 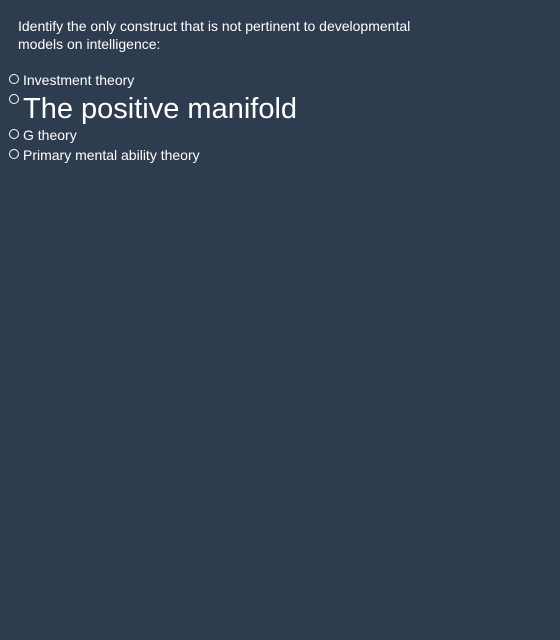 I want to click on option-positive-manifold: The positive manifold, so click(x=278, y=108).